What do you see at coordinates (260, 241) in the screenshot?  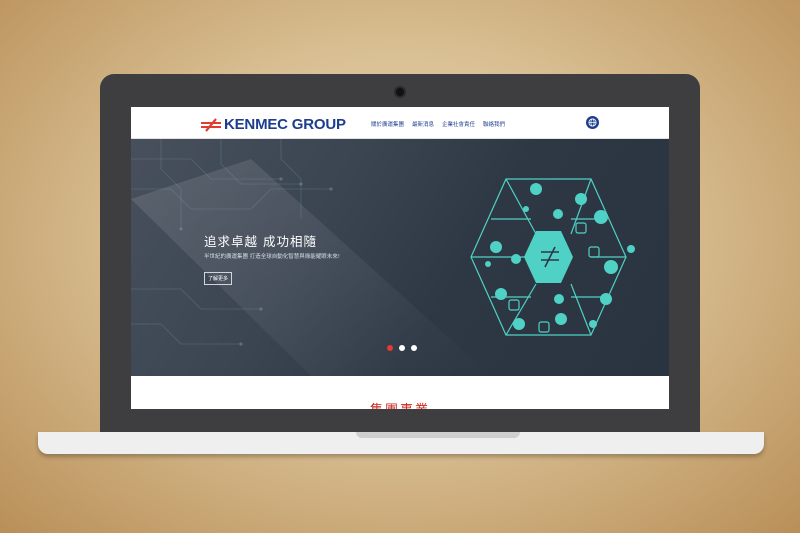 I see `hero-headline: 追求卓越 成功相隨` at bounding box center [260, 241].